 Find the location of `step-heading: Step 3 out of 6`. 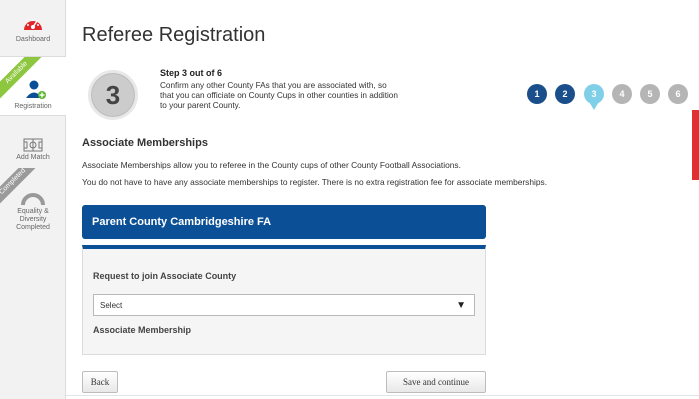

step-heading: Step 3 out of 6 is located at coordinates (191, 73).